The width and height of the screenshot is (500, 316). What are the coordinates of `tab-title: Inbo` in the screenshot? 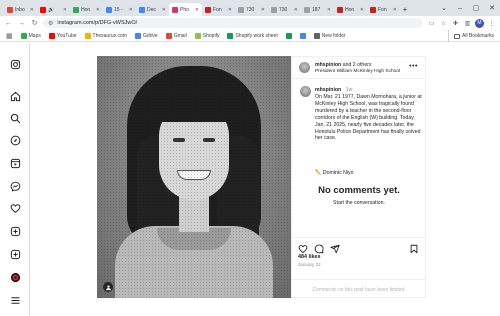 It's located at (20, 9).